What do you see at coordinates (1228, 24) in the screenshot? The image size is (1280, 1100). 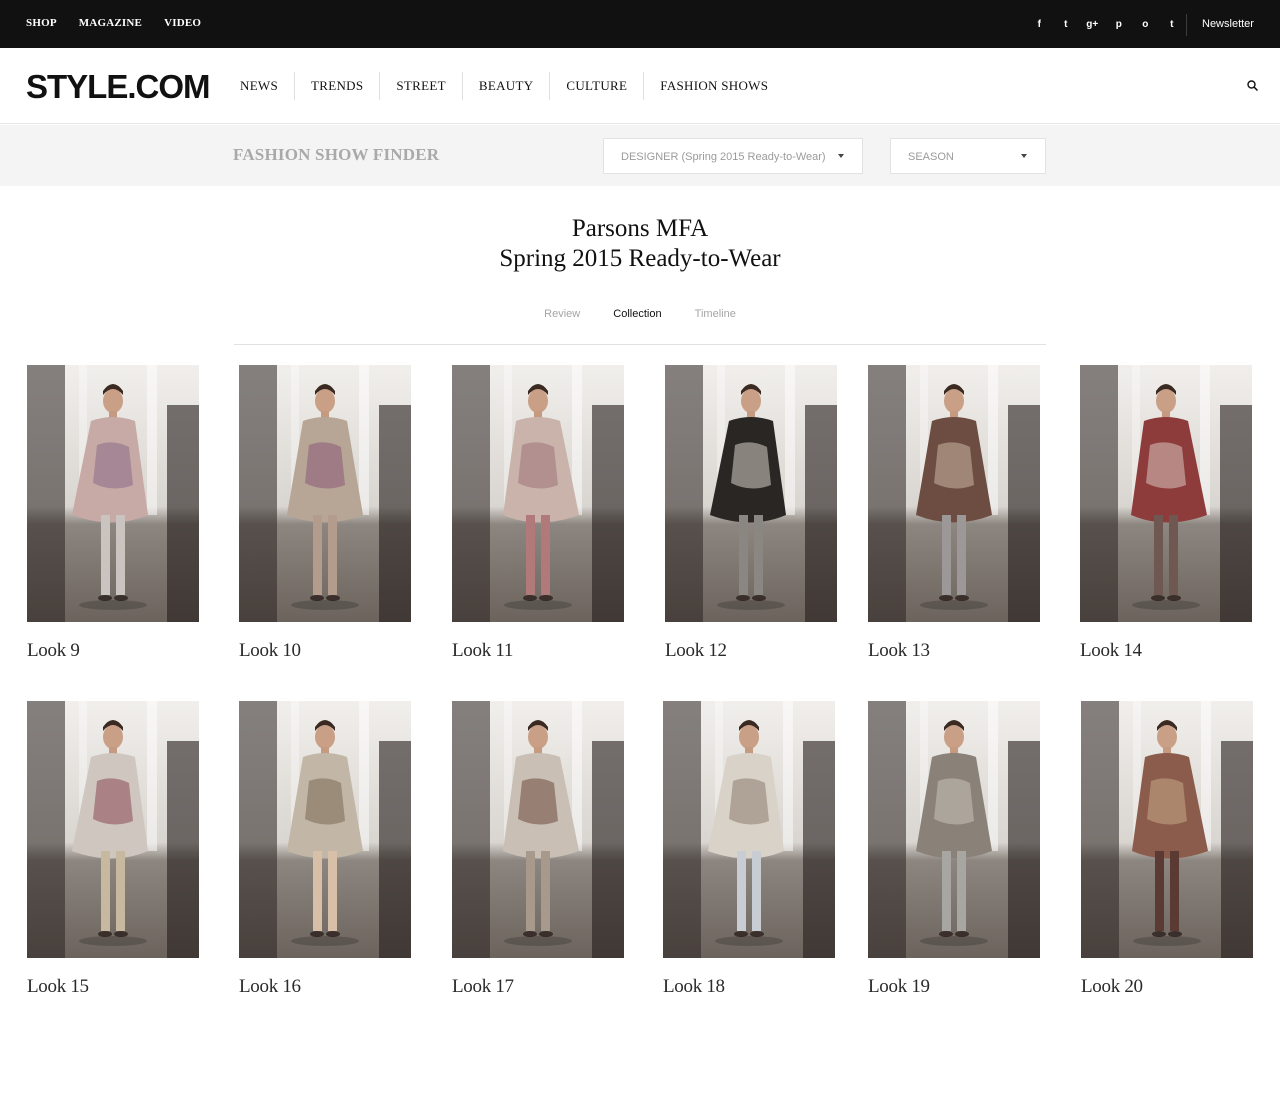 I see `newsletter-link: Newsletter` at bounding box center [1228, 24].